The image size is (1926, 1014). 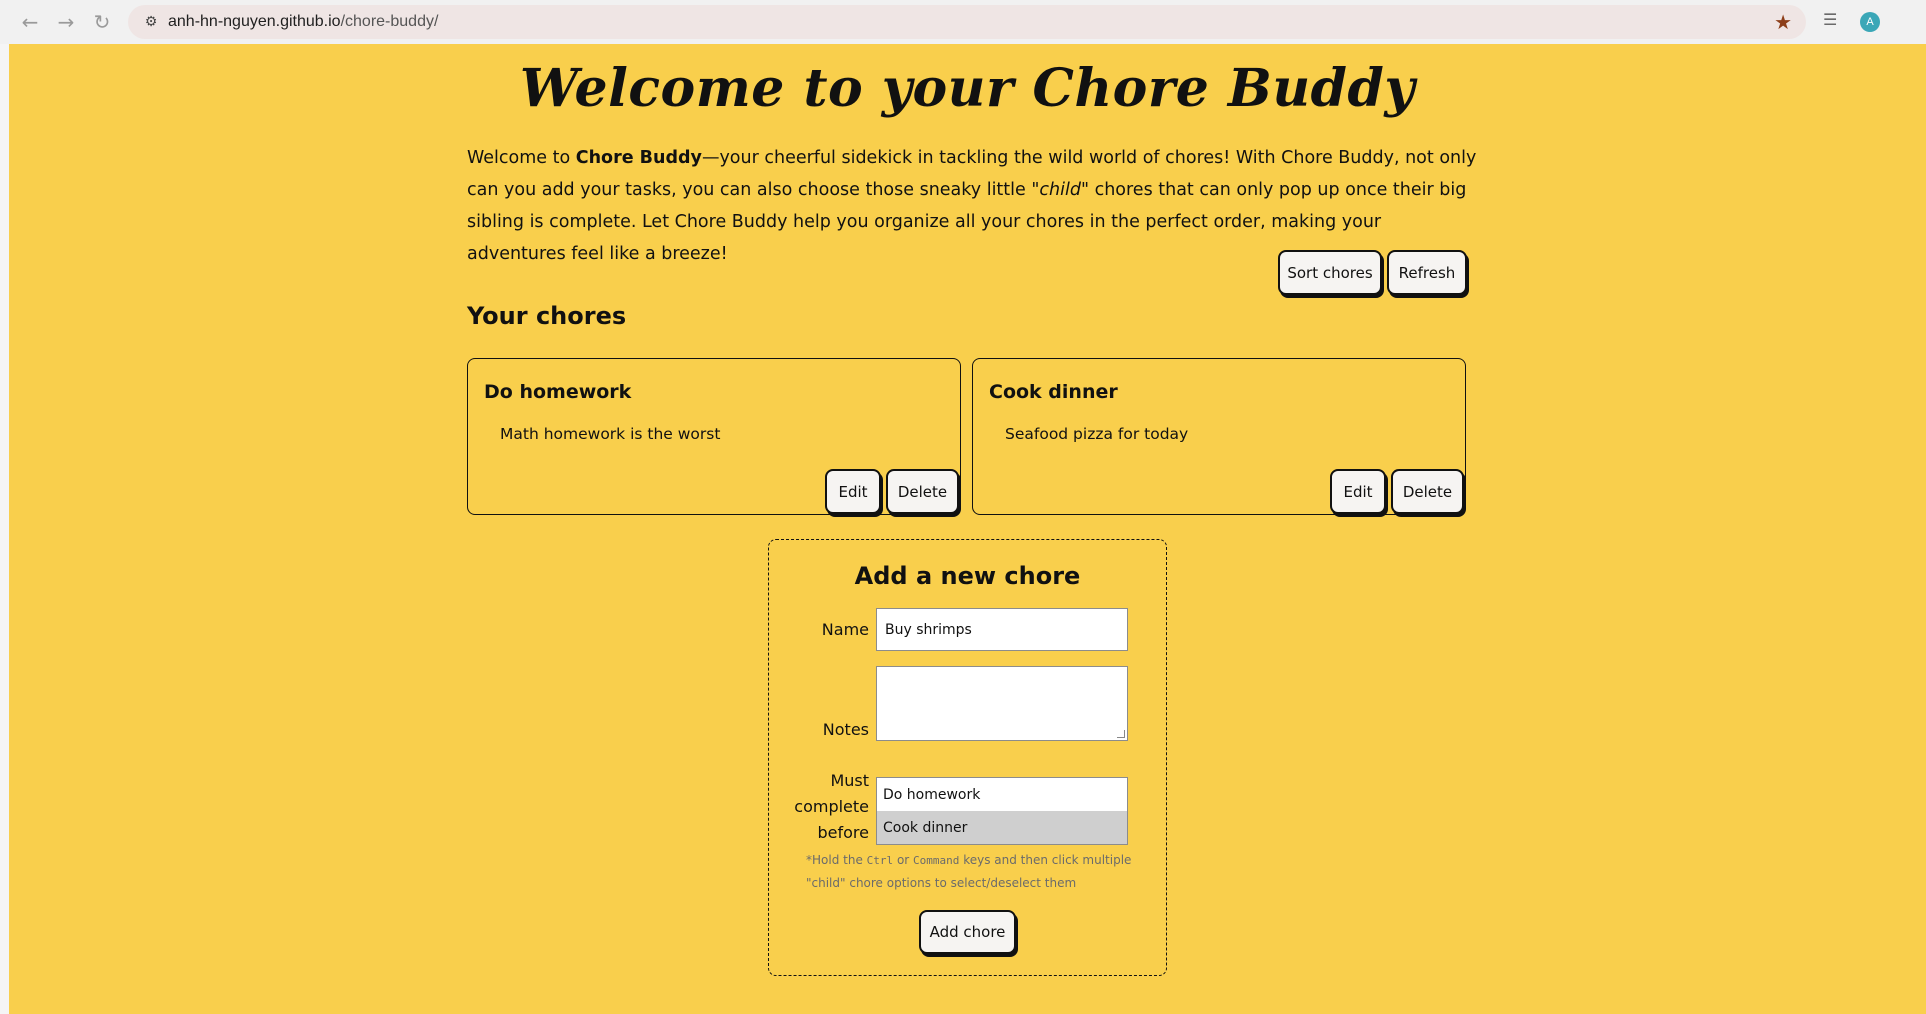 I want to click on address-bar: ⚙ anh-hn-nguyen.github.io/chore-buddy/ ★, so click(x=967, y=22).